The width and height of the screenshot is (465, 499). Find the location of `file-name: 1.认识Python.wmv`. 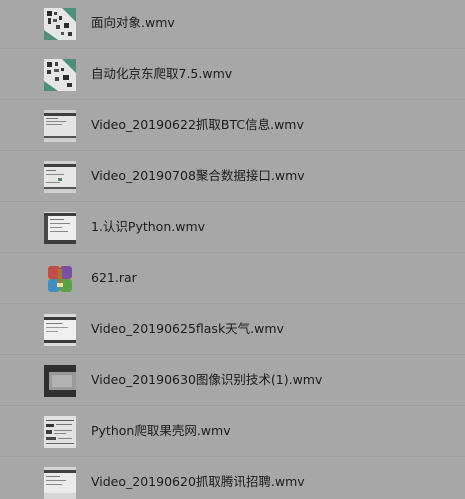

file-name: 1.认识Python.wmv is located at coordinates (148, 226).